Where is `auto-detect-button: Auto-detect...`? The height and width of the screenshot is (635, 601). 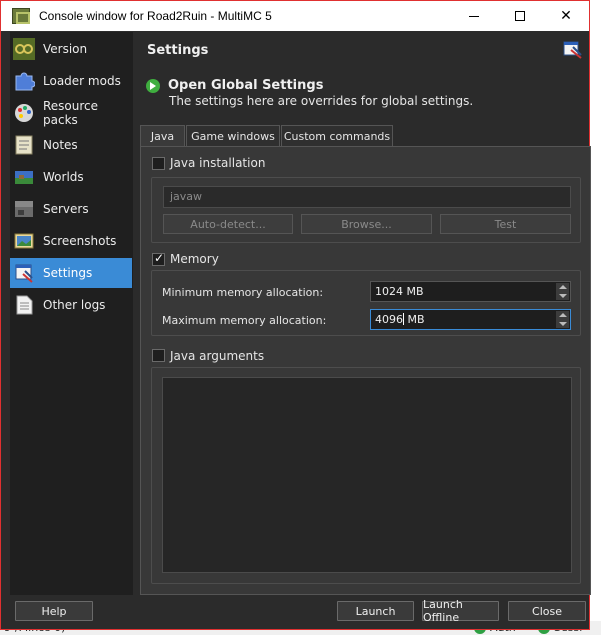 auto-detect-button: Auto-detect... is located at coordinates (228, 224).